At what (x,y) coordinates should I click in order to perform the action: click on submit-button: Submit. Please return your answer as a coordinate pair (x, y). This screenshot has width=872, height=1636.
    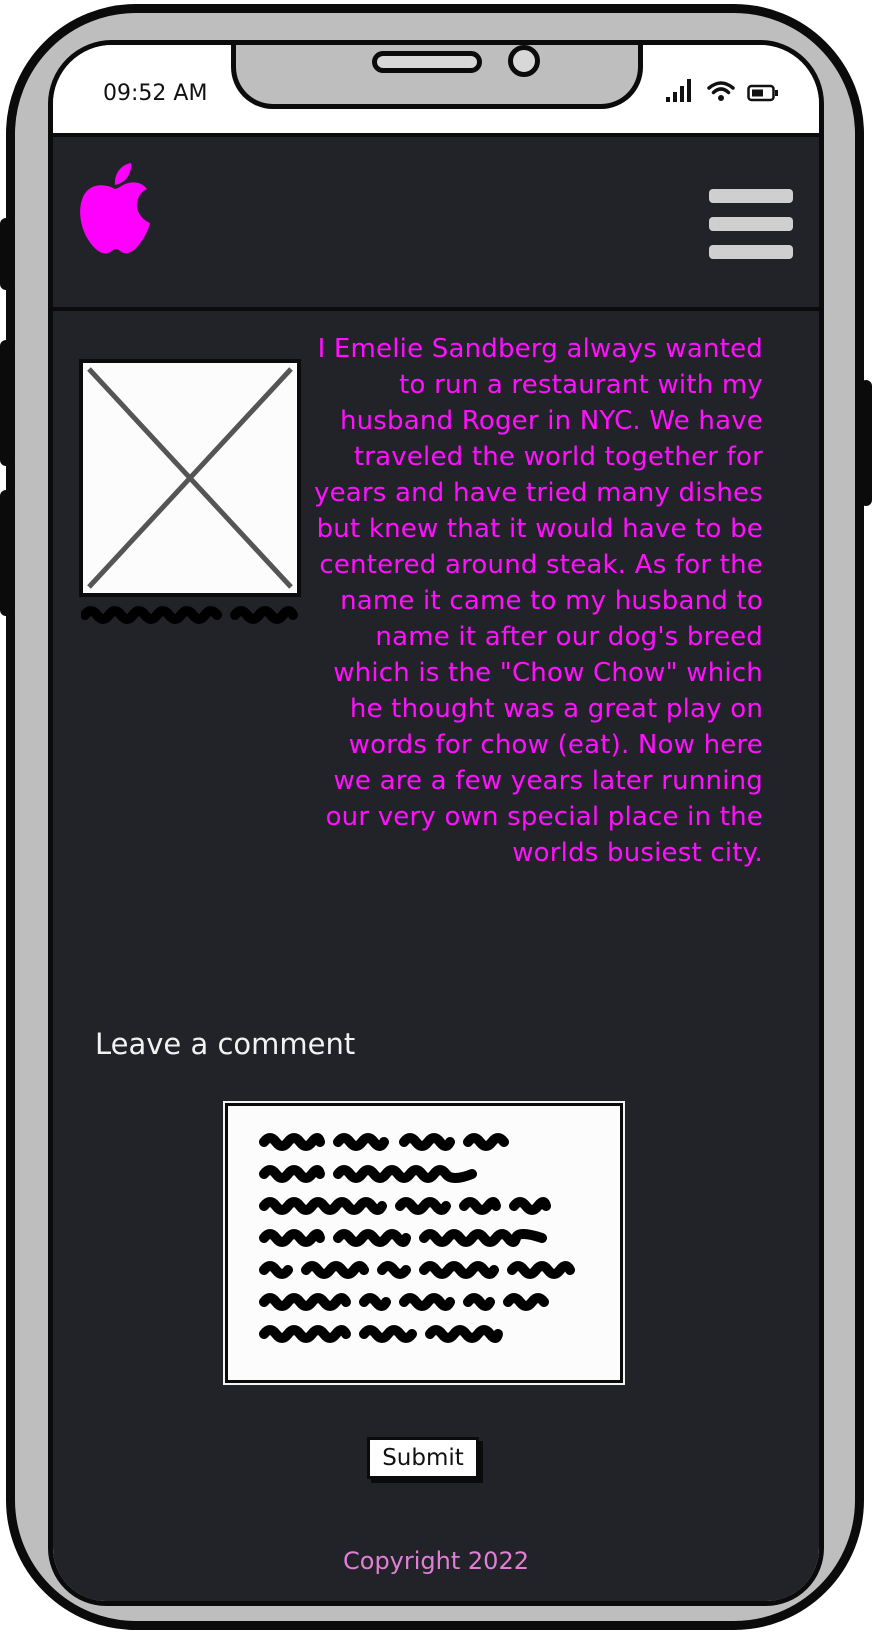
    Looking at the image, I should click on (423, 1458).